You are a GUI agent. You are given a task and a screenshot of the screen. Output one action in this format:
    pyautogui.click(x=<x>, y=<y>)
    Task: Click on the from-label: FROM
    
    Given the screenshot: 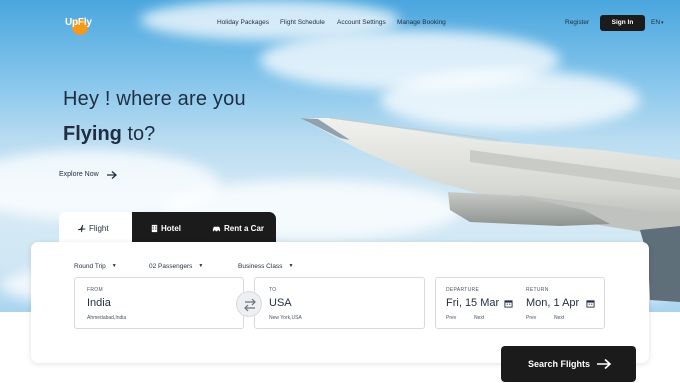 What is the action you would take?
    pyautogui.click(x=95, y=290)
    